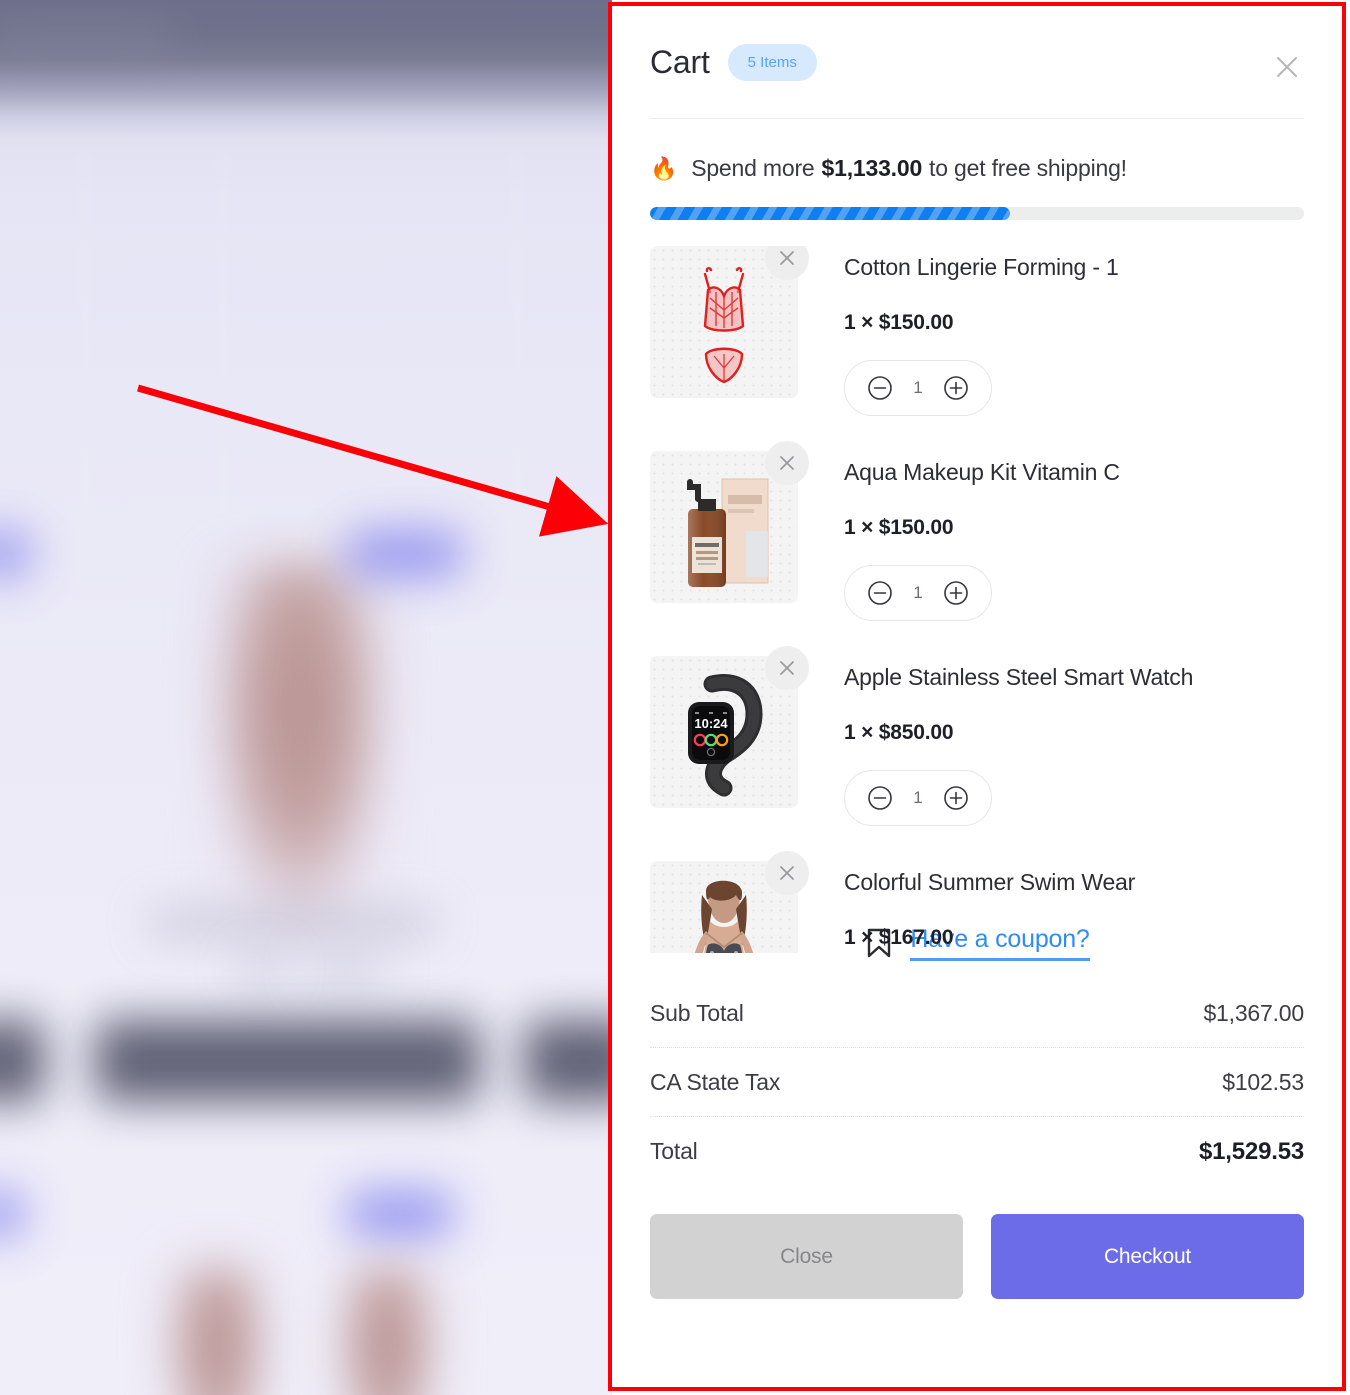  What do you see at coordinates (680, 61) in the screenshot?
I see `page-title: Cart` at bounding box center [680, 61].